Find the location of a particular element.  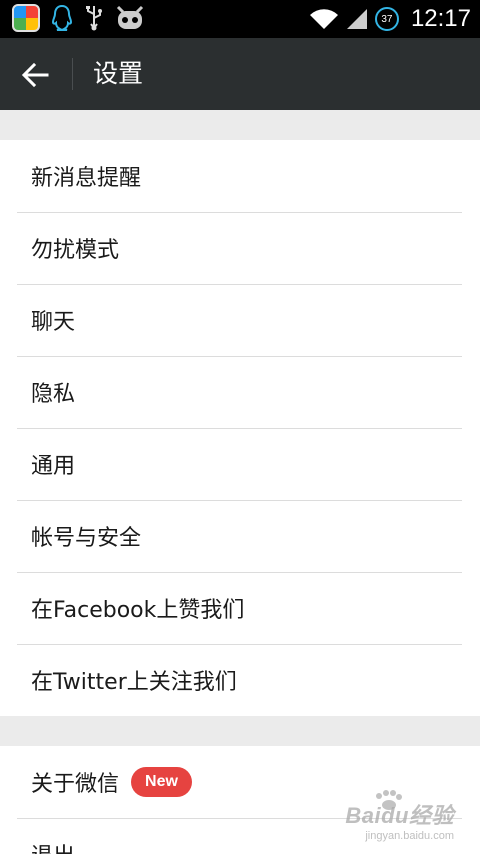

settings-item-label: 帐号与安全 is located at coordinates (86, 538).